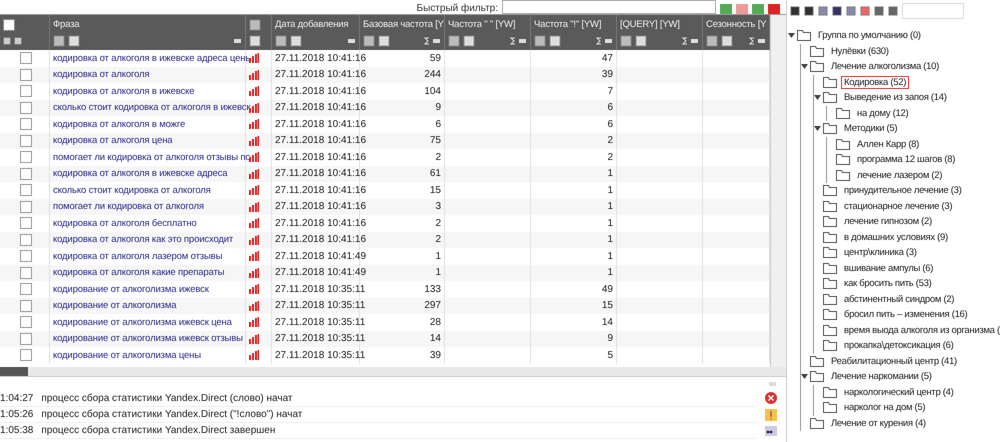  Describe the element at coordinates (114, 306) in the screenshot. I see `phrase-link: кодирование от алкоголизма` at that location.